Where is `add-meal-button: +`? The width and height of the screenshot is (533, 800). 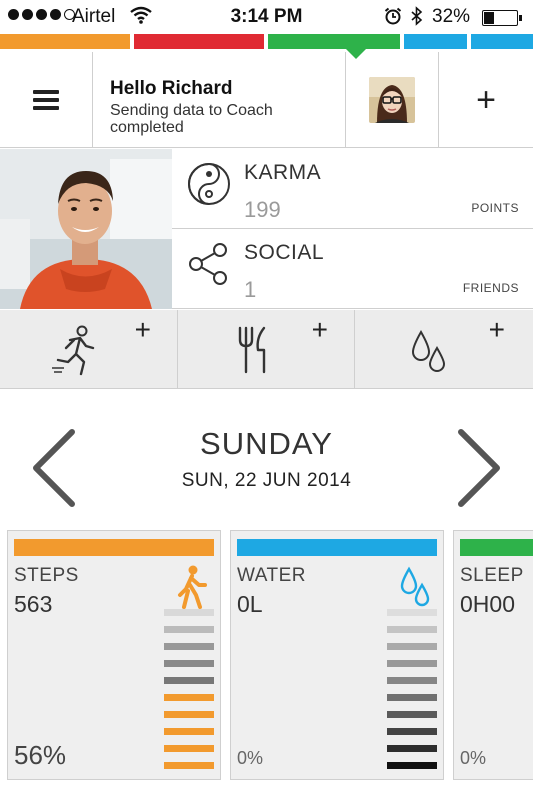 add-meal-button: + is located at coordinates (265, 349).